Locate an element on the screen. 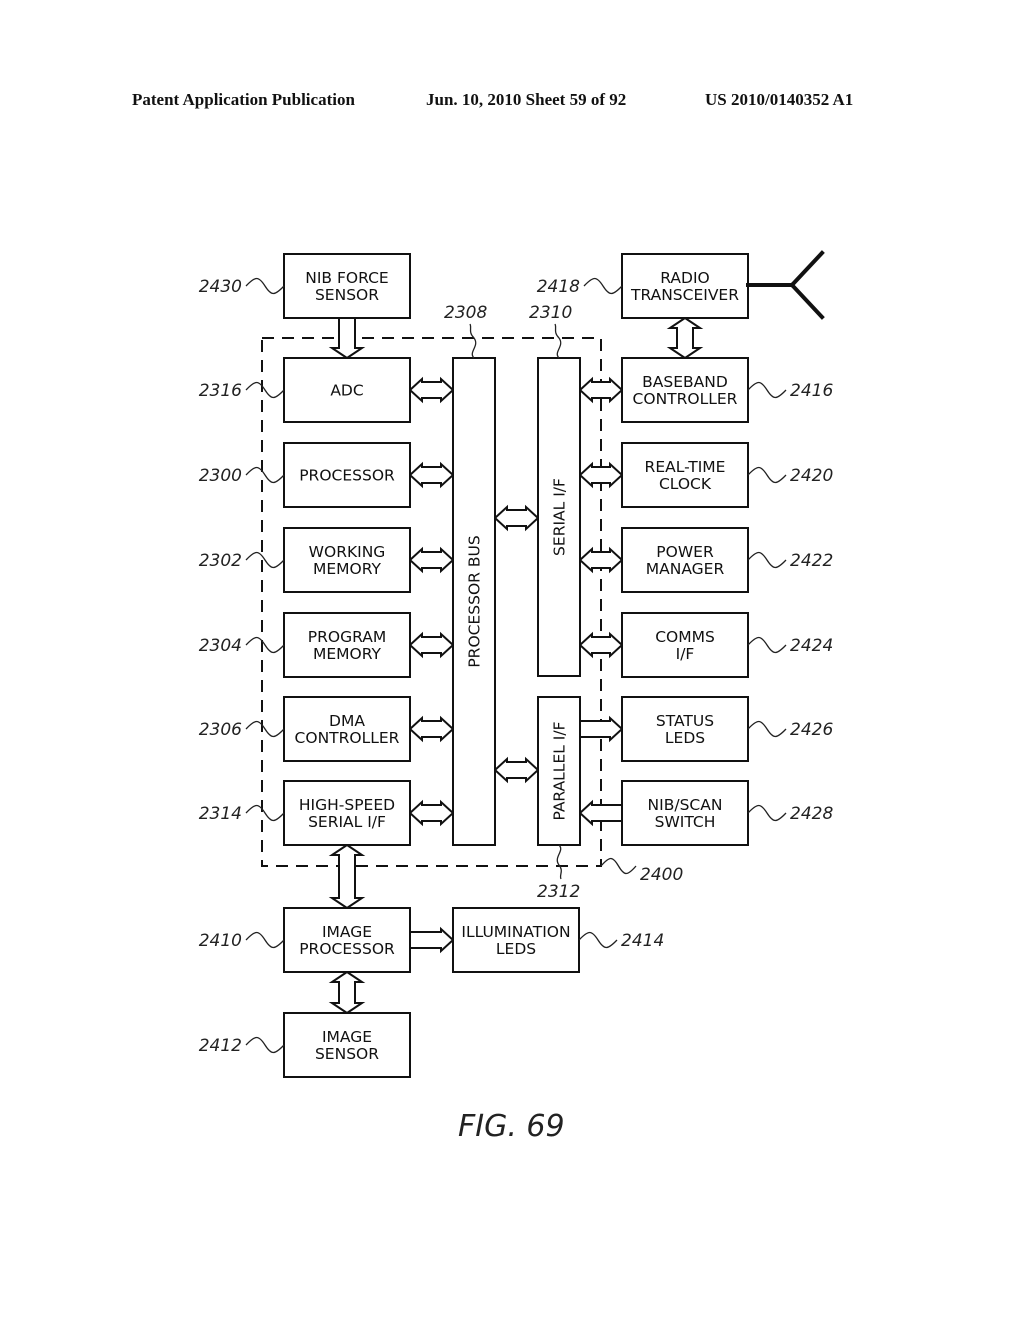 The image size is (1024, 1320). ref-2424: 2424 is located at coordinates (811, 646).